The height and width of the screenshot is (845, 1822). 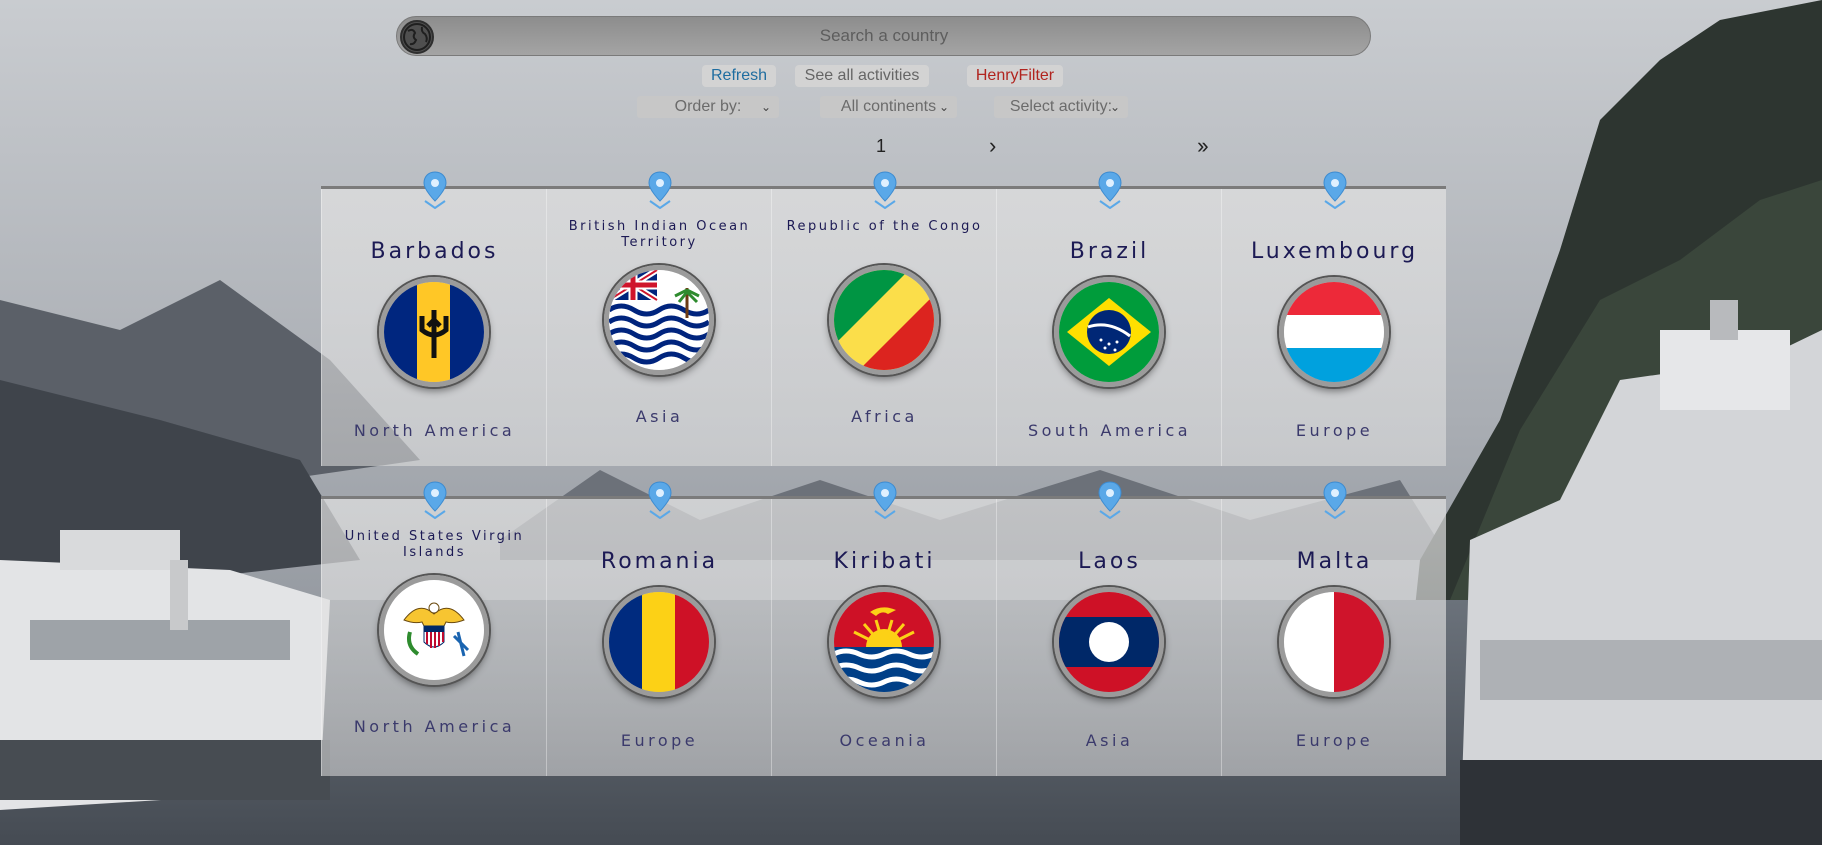 I want to click on country-card: British Indian Ocean Territory Asia, so click(x=658, y=318).